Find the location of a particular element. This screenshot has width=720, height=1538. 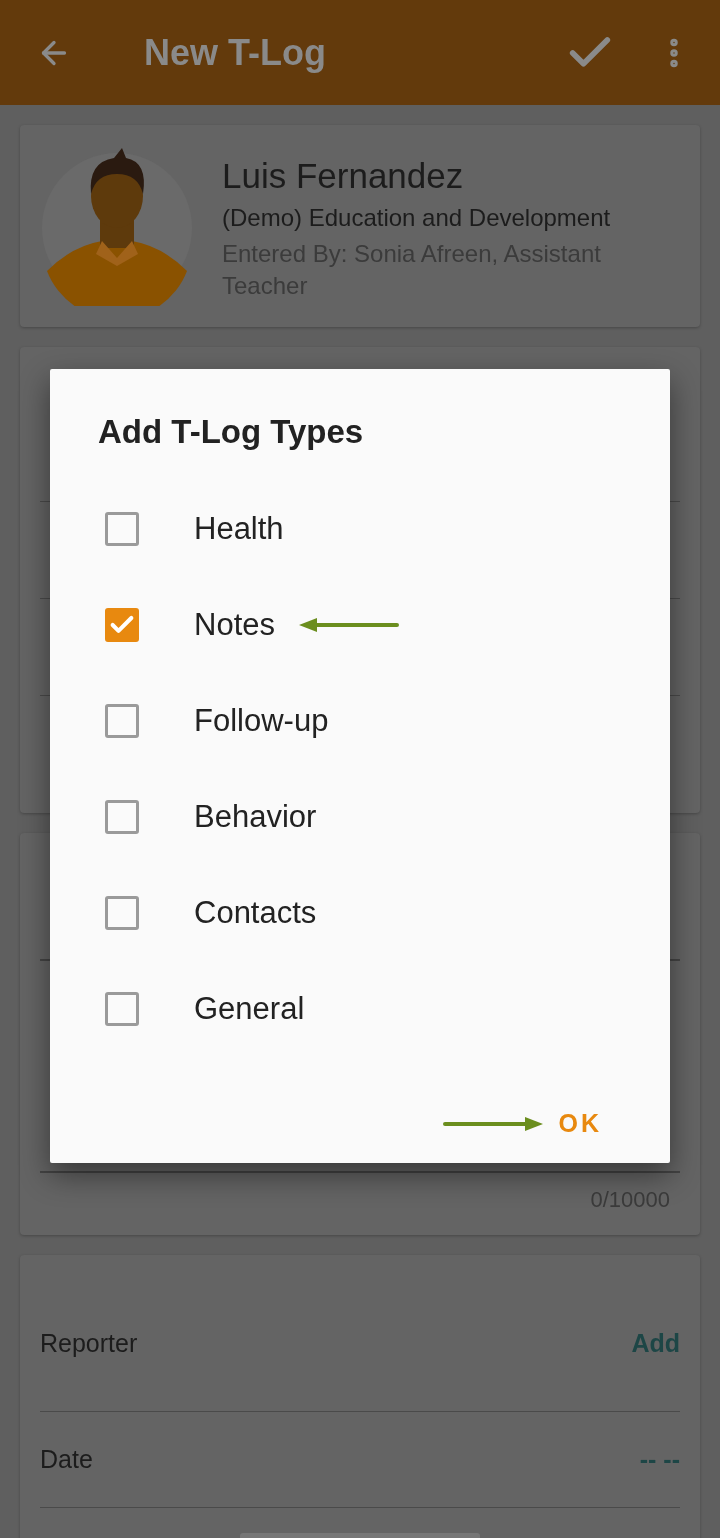

option-label: Contacts is located at coordinates (255, 913).